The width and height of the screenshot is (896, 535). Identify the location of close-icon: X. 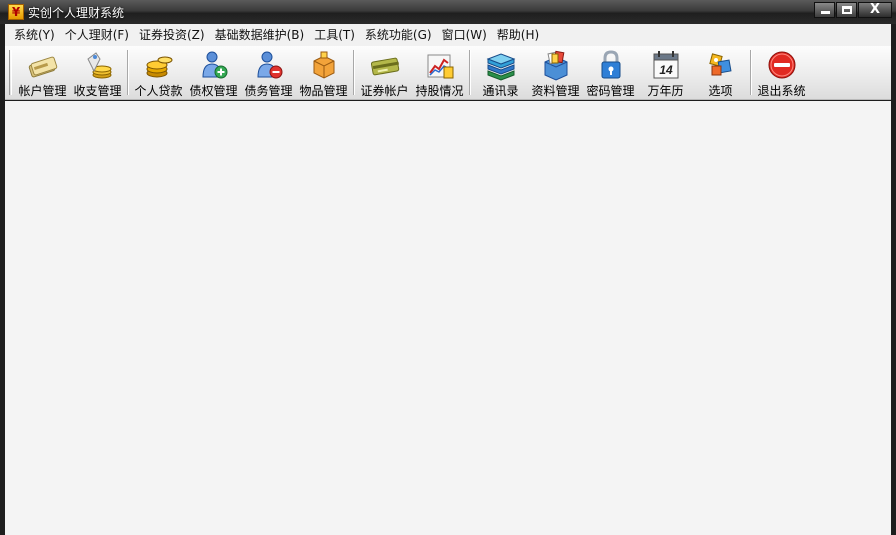
(875, 9).